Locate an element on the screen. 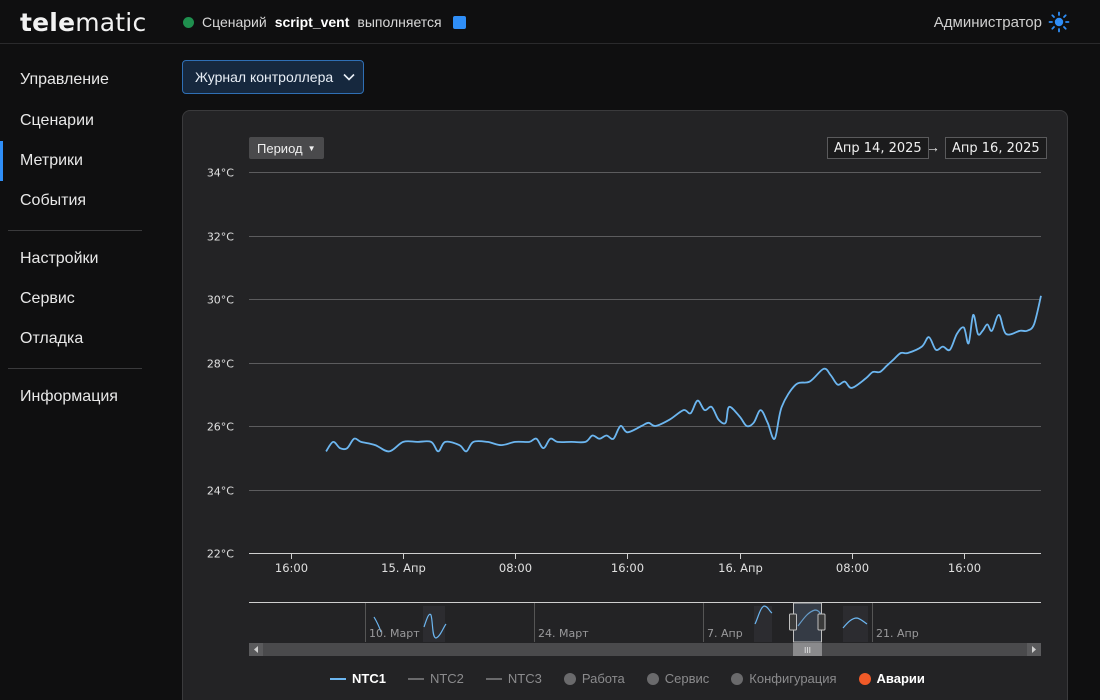 This screenshot has height=700, width=1100. scrollbar-grip-icon: III is located at coordinates (807, 650).